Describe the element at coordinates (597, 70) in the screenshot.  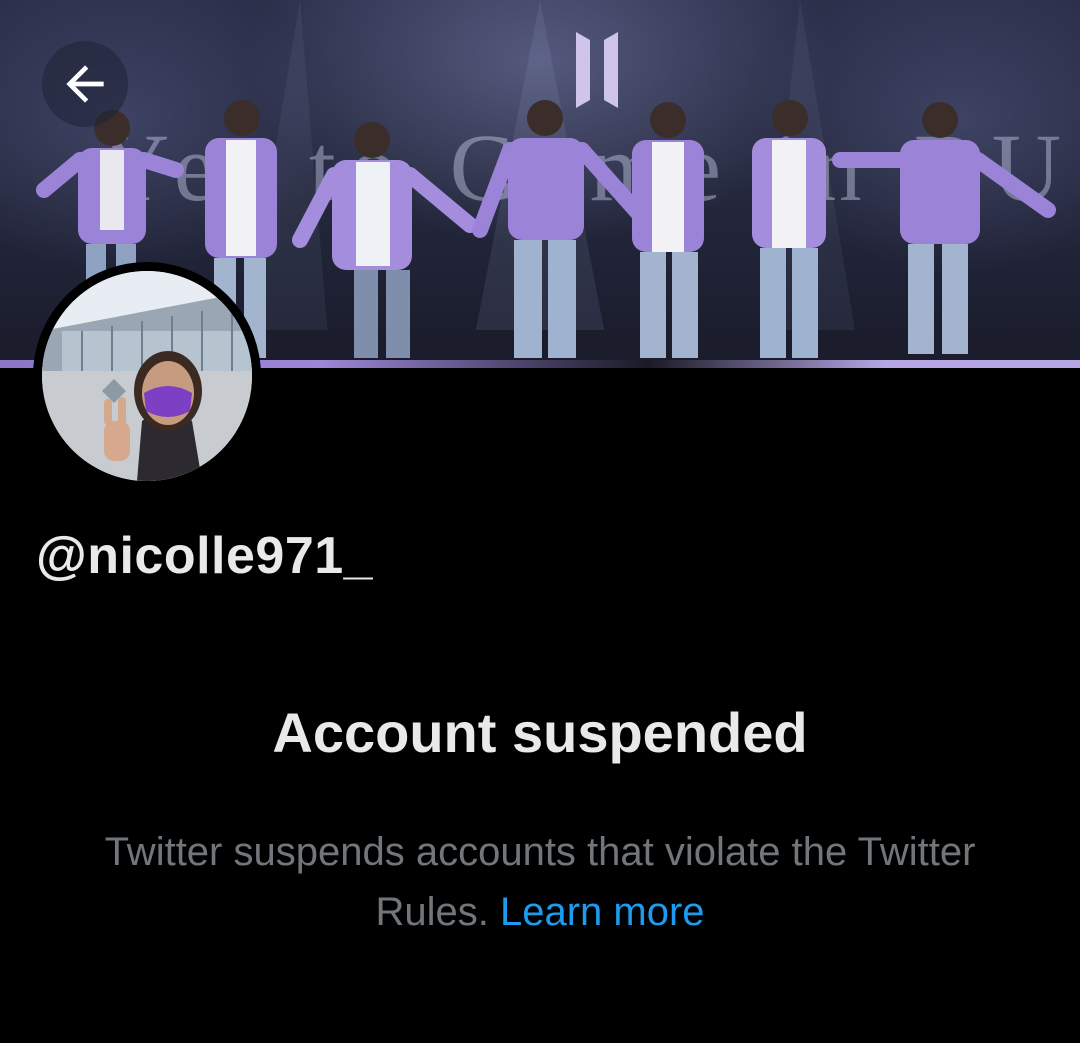
I see `group-logo` at that location.